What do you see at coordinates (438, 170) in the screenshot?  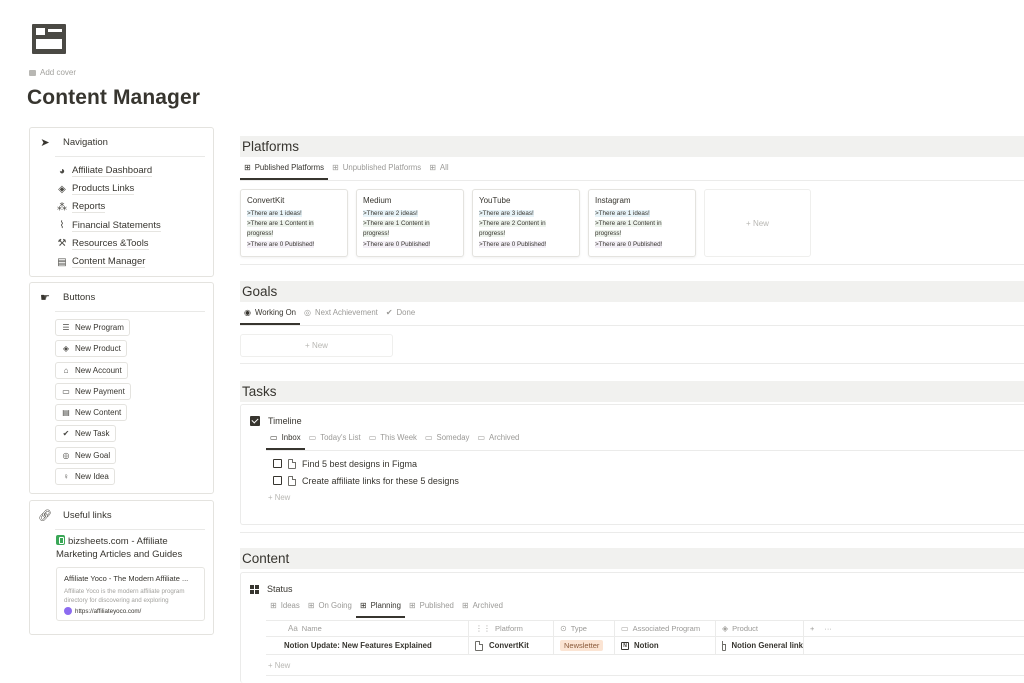 I see `tab-all-platforms: ⊞ All` at bounding box center [438, 170].